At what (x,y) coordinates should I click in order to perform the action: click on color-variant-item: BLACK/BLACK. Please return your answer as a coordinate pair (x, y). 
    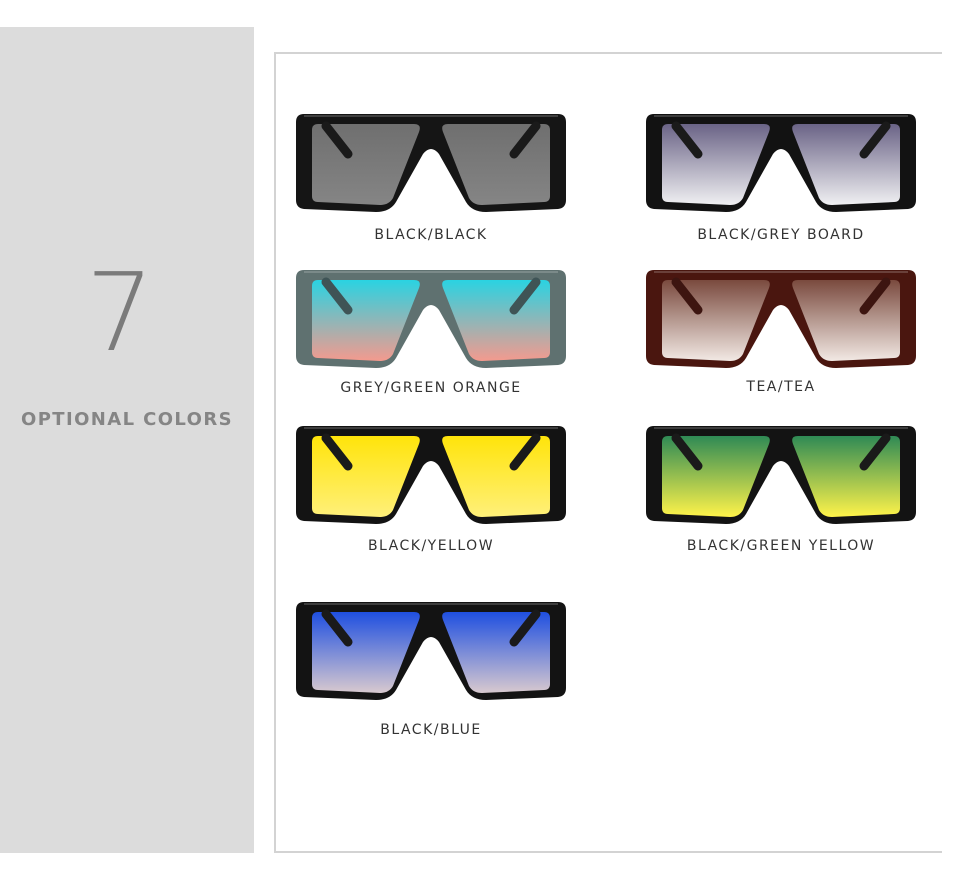
    Looking at the image, I should click on (431, 185).